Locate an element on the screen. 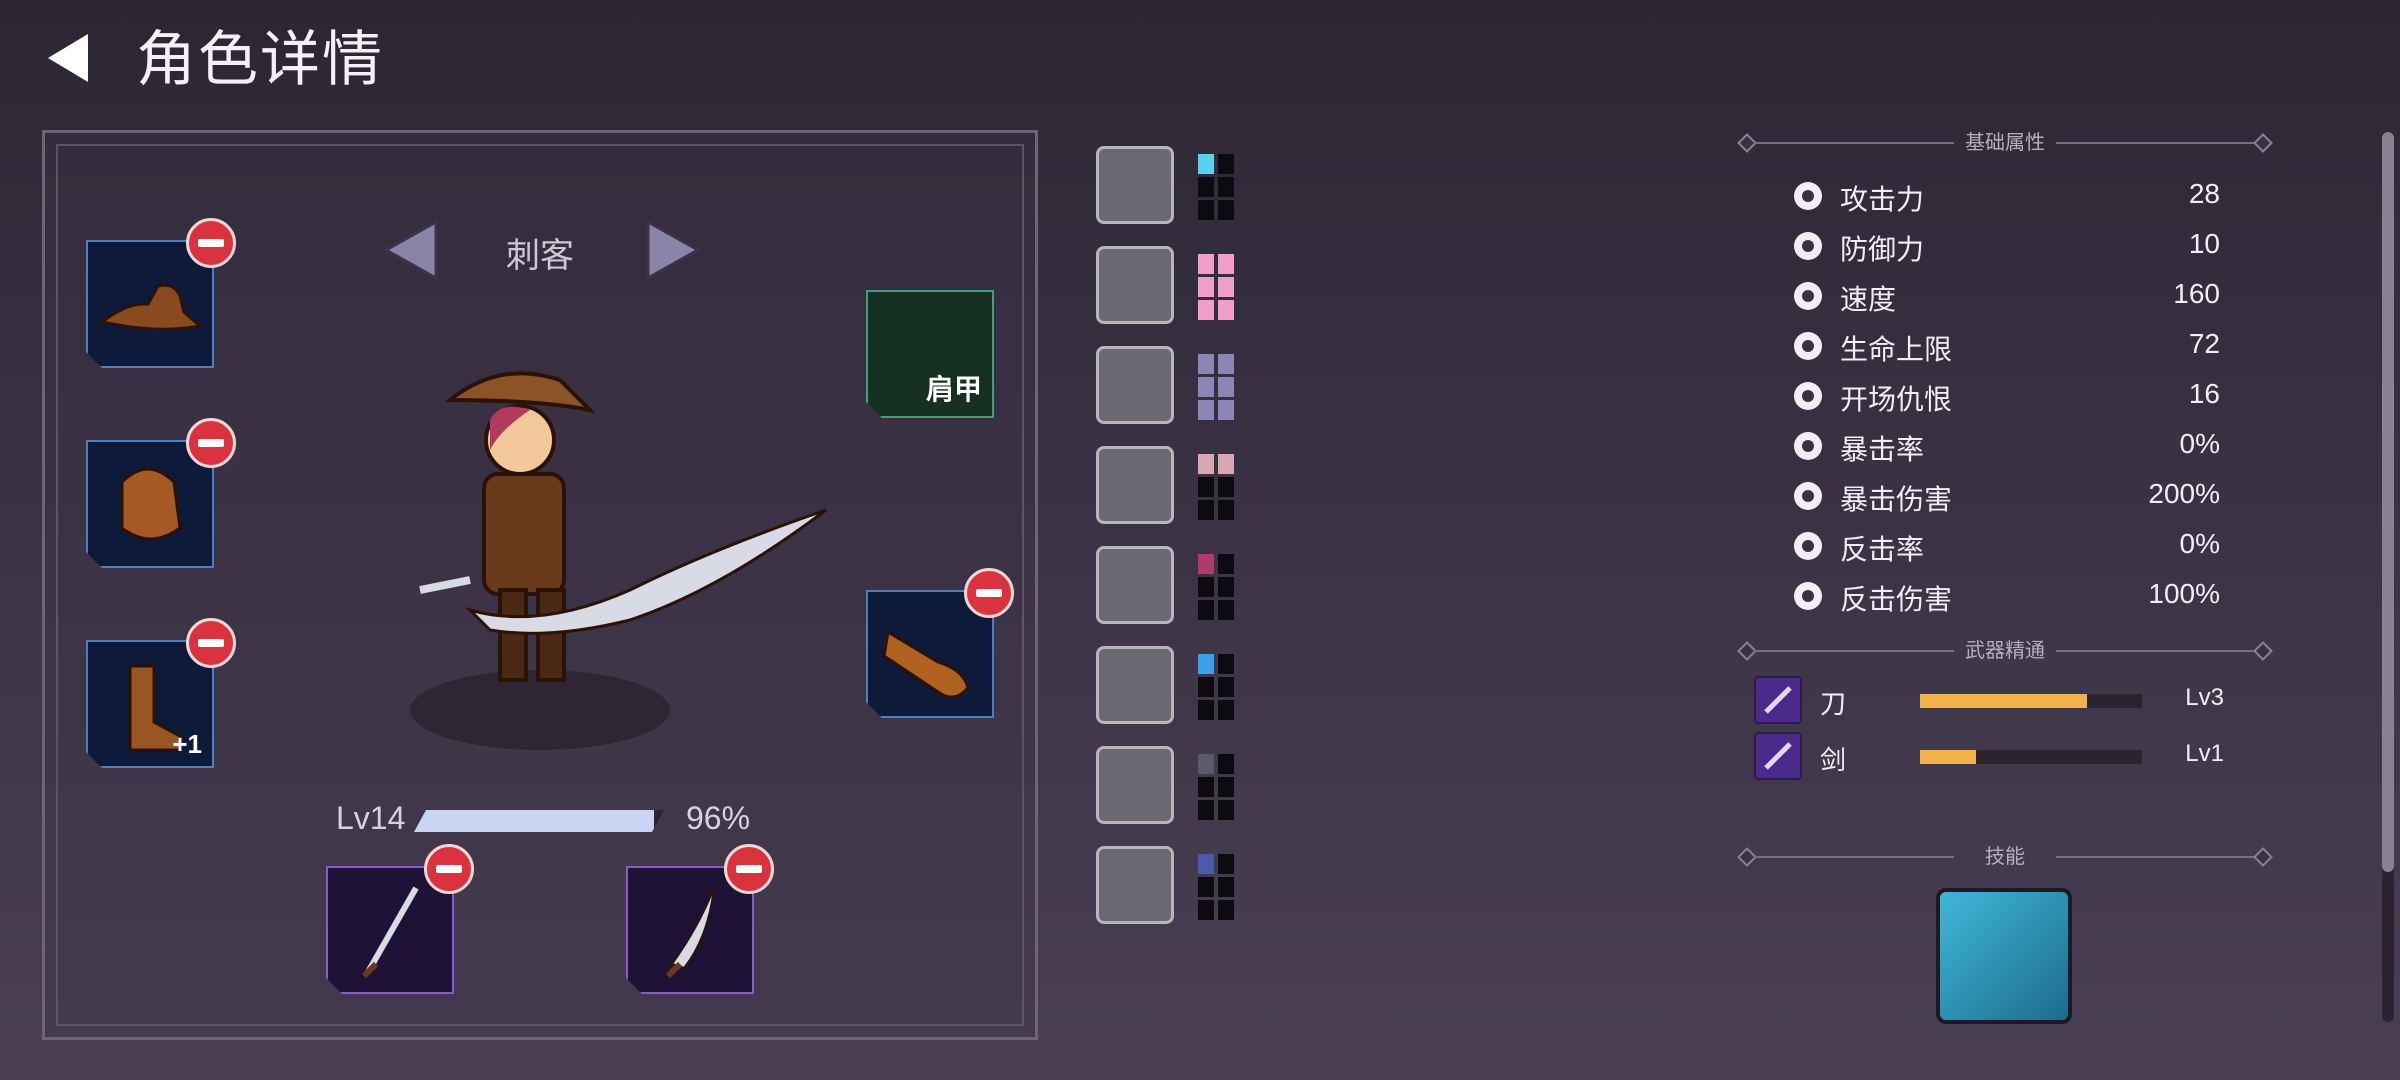 This screenshot has width=2400, height=1080. crossed-swords-icon is located at coordinates (1808, 496).